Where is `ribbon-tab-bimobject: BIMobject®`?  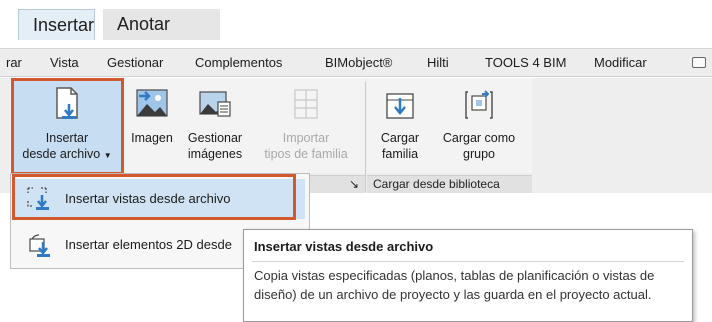 ribbon-tab-bimobject: BIMobject® is located at coordinates (358, 62).